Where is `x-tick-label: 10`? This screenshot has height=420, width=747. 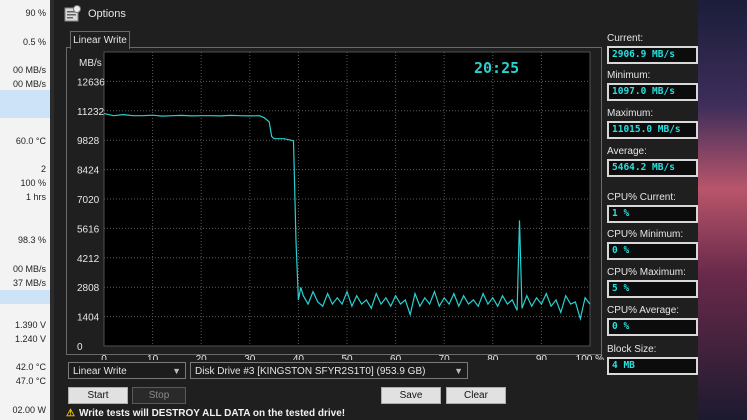
x-tick-label: 10 is located at coordinates (153, 357).